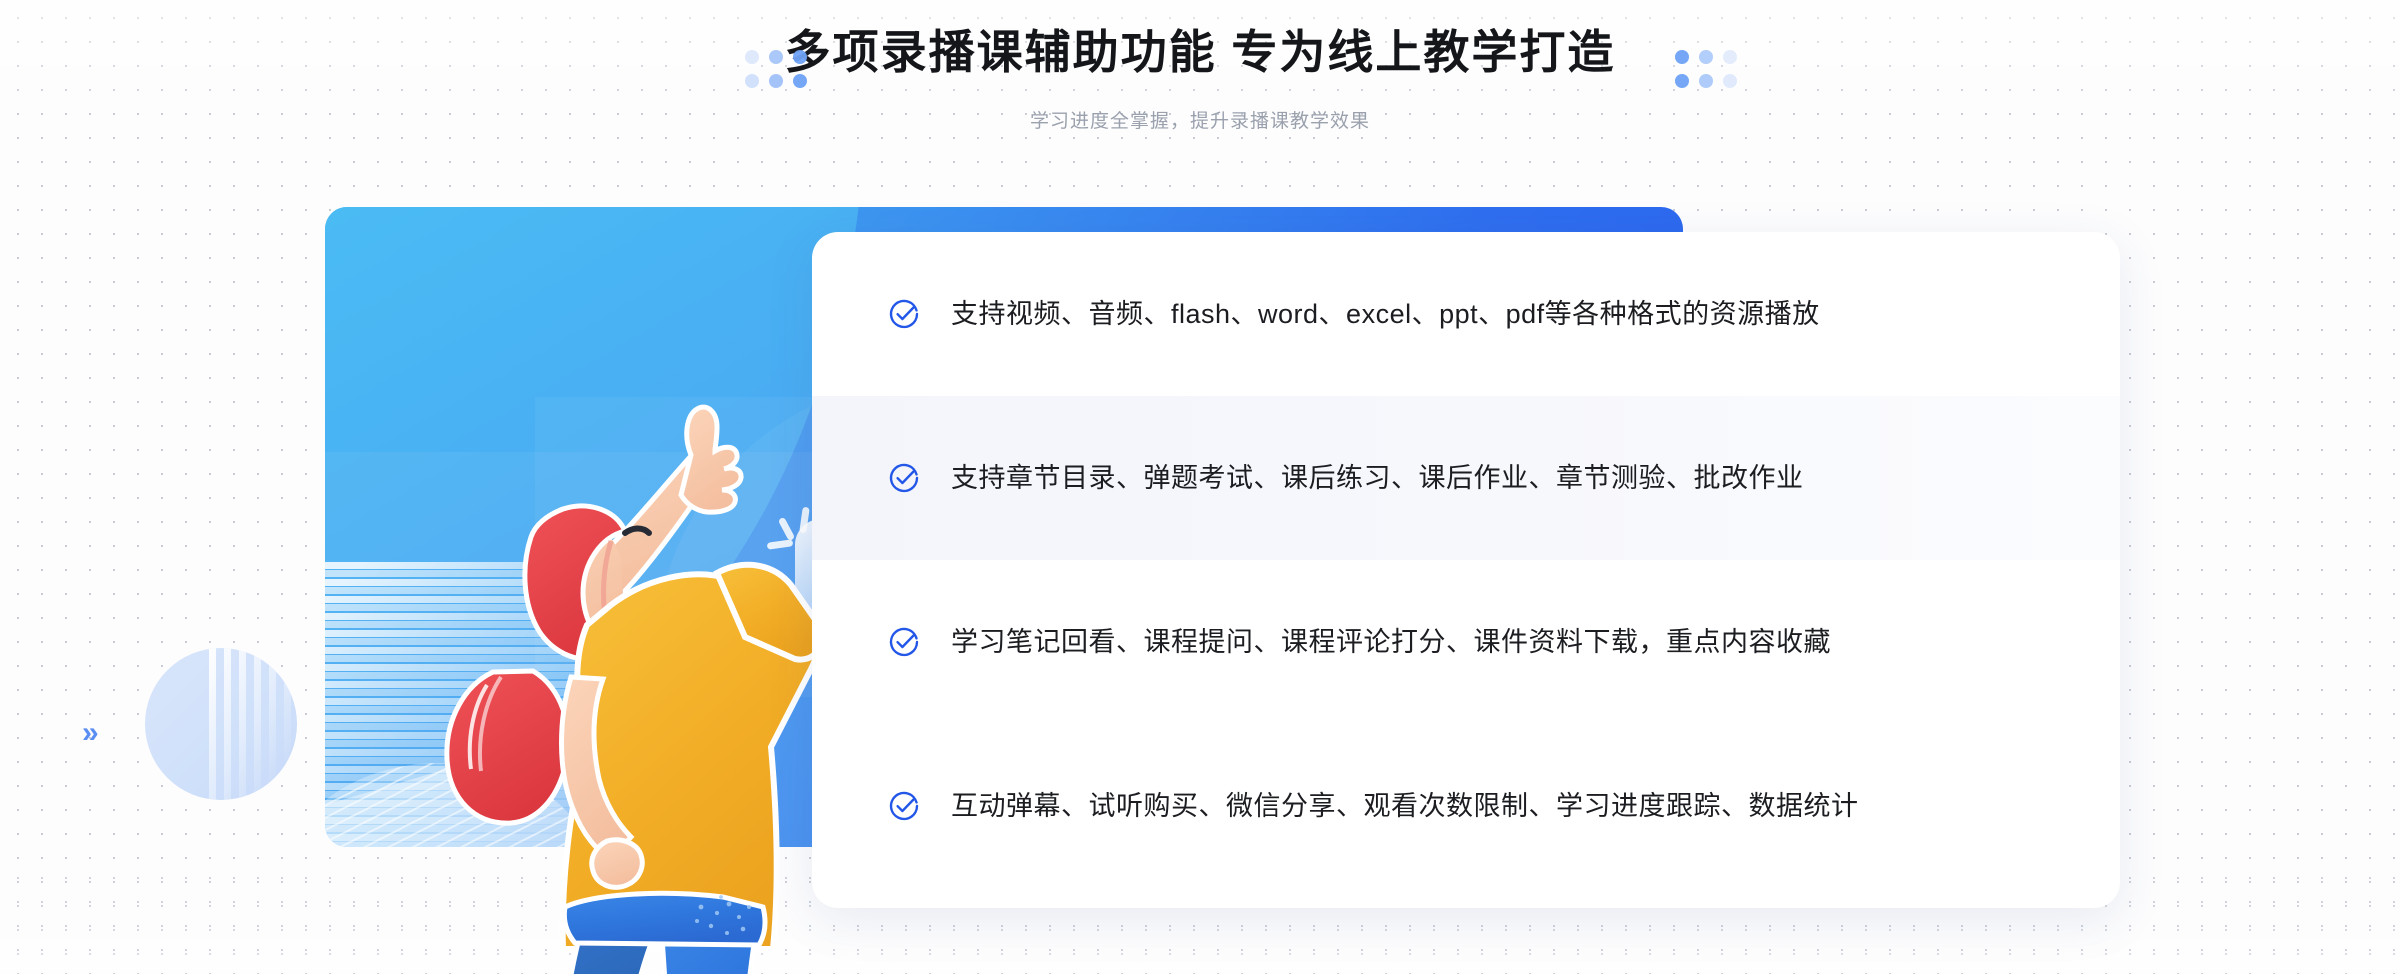 The height and width of the screenshot is (974, 2400). I want to click on sparkle-line-2-icon, so click(786, 529).